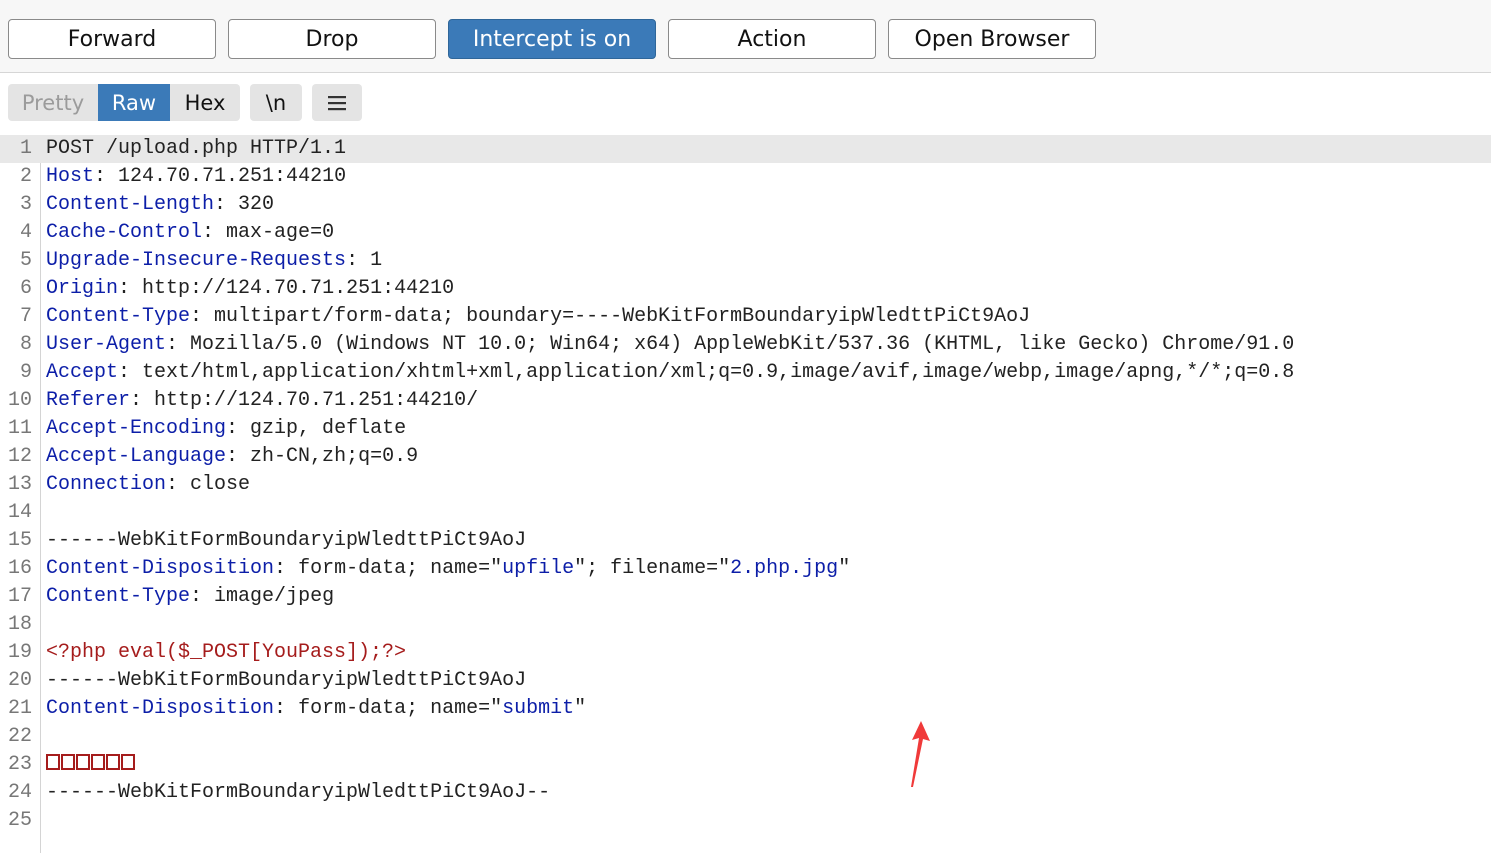 The image size is (1491, 853). What do you see at coordinates (88, 400) in the screenshot?
I see `header-name: Referer` at bounding box center [88, 400].